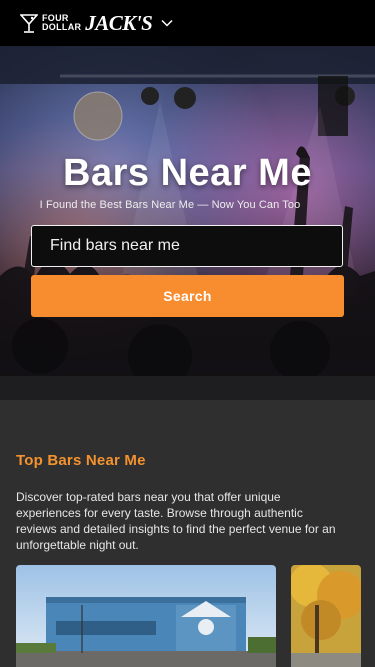 The width and height of the screenshot is (375, 667). What do you see at coordinates (187, 173) in the screenshot?
I see `hero-title: Bars Near Me` at bounding box center [187, 173].